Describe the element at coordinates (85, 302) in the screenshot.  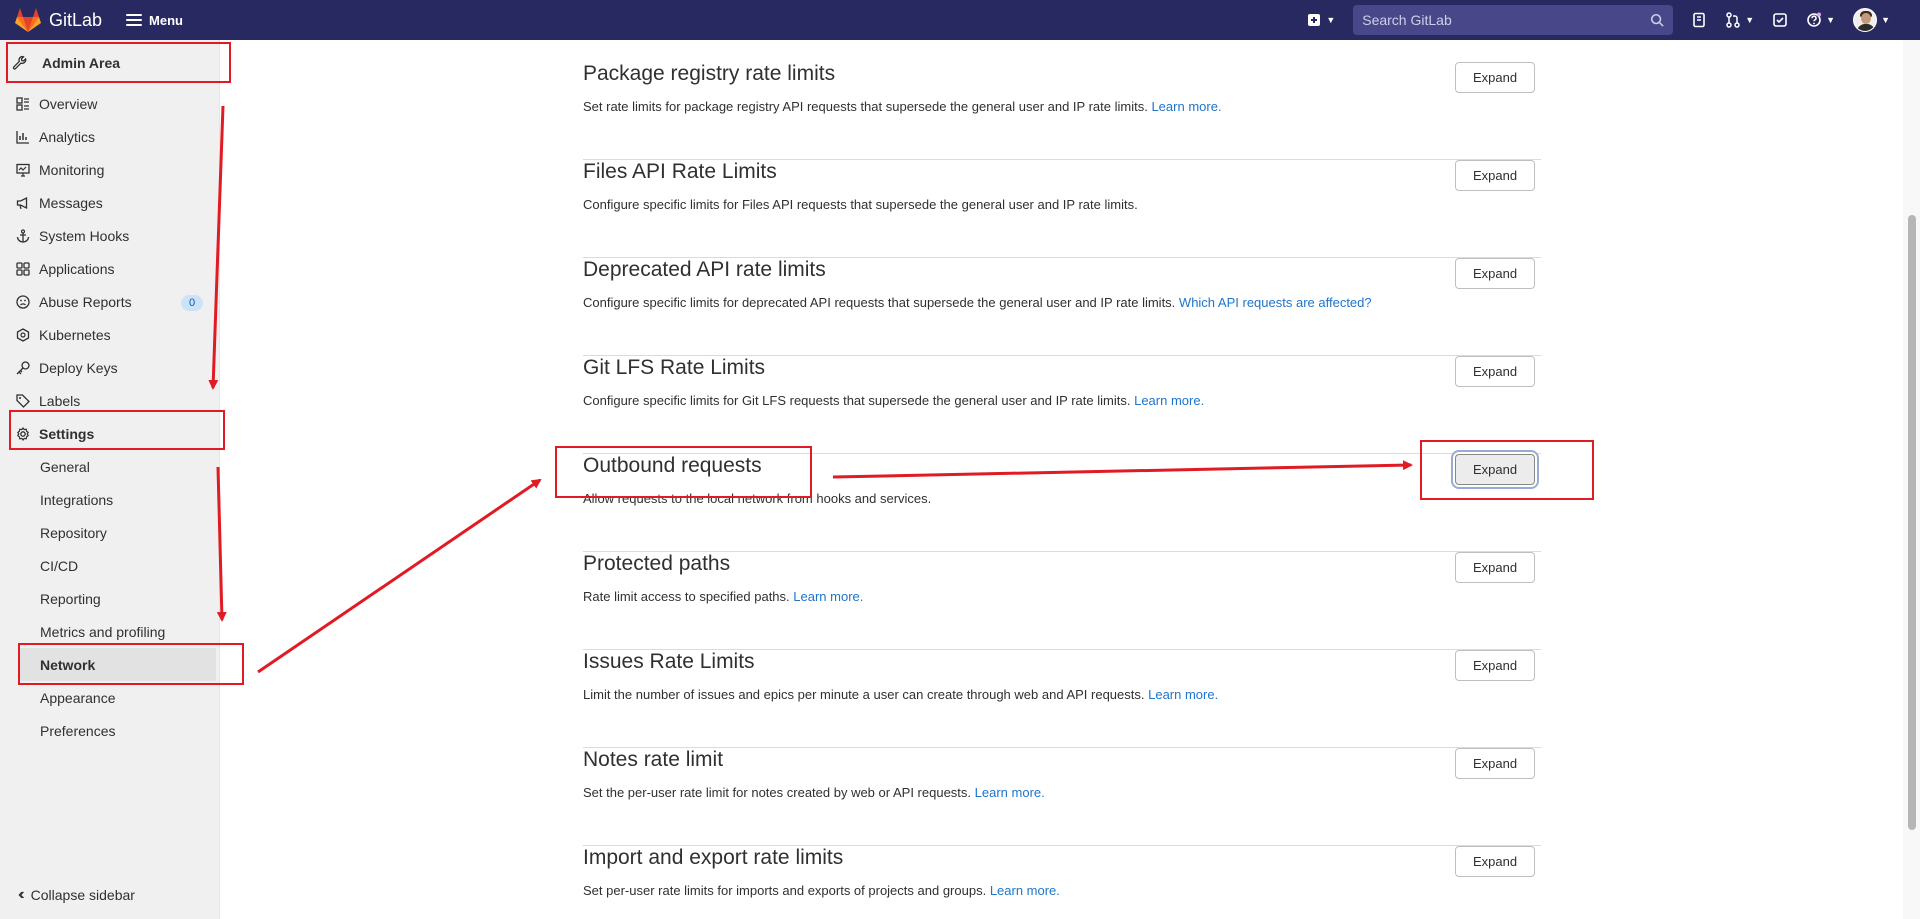
I see `sidebar-item-label: Abuse Reports` at that location.